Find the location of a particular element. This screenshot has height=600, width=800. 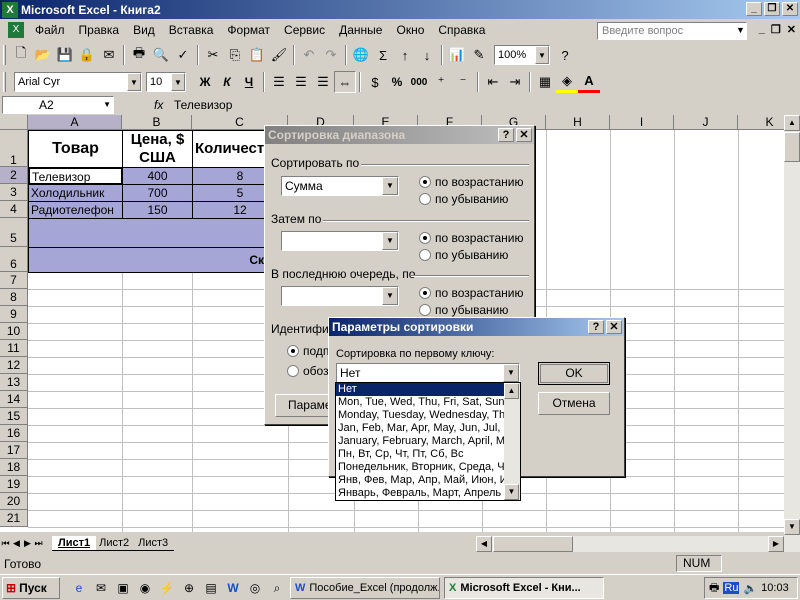

list-item: Январь, Февраль, Март, Апрель is located at coordinates (428, 493).